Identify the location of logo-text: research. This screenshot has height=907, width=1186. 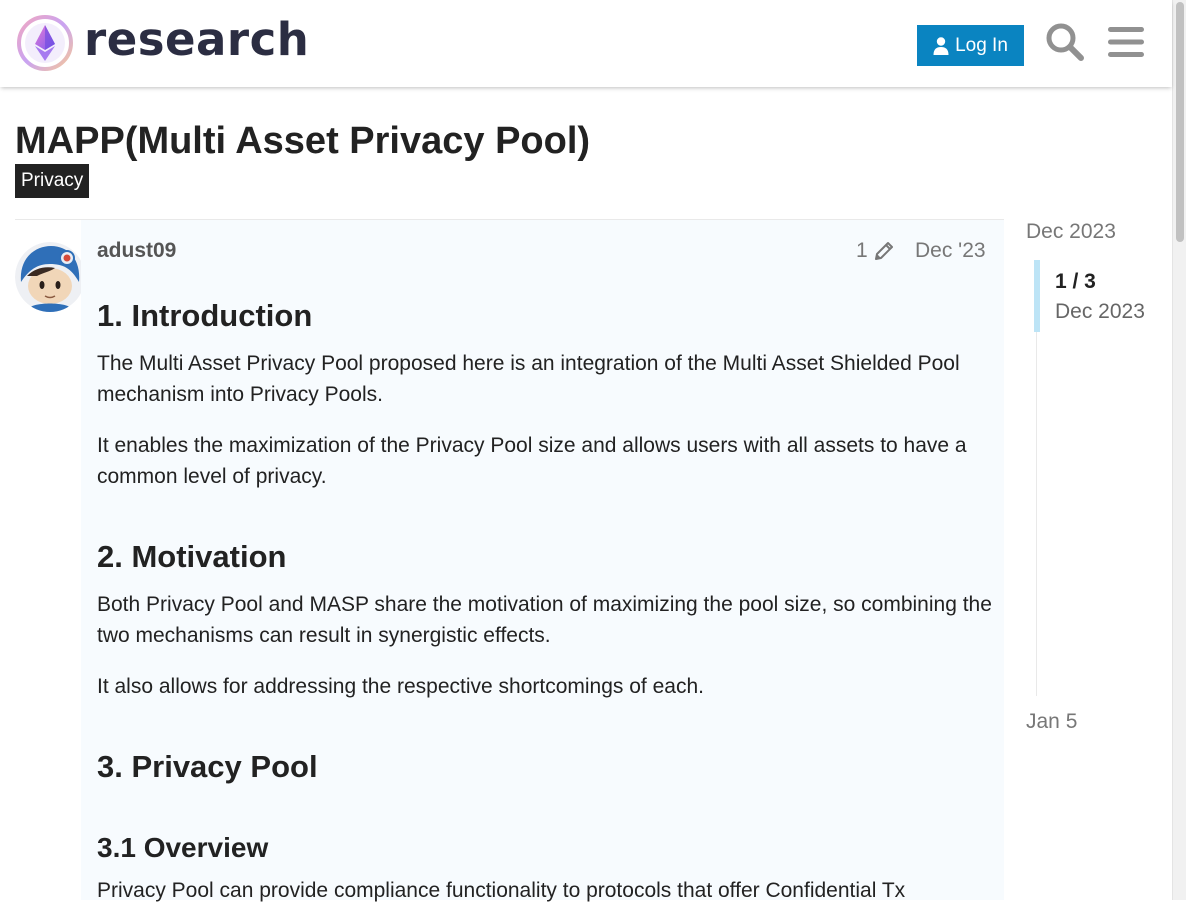
(197, 39).